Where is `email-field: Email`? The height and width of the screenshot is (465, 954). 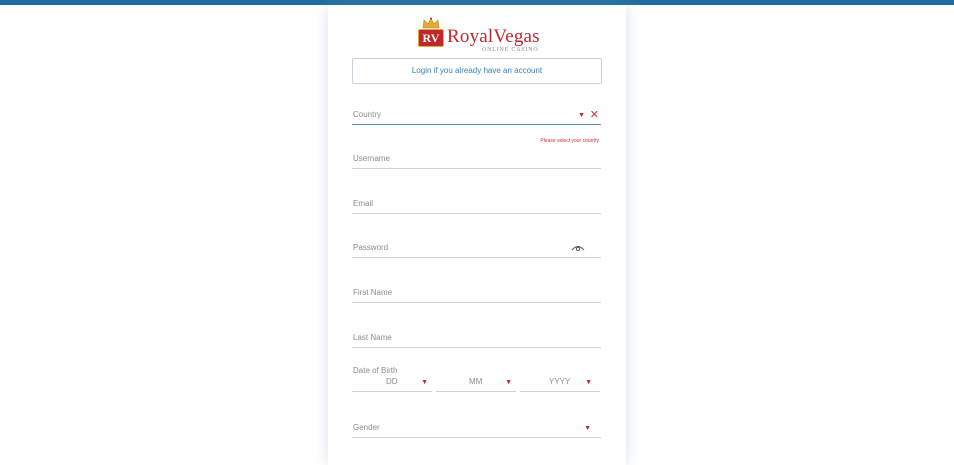
email-field: Email is located at coordinates (476, 203).